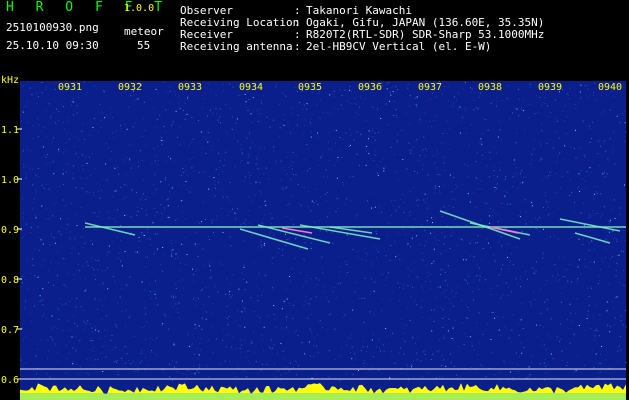  Describe the element at coordinates (236, 46) in the screenshot. I see `field-antenna-key: Receiving antenna` at that location.